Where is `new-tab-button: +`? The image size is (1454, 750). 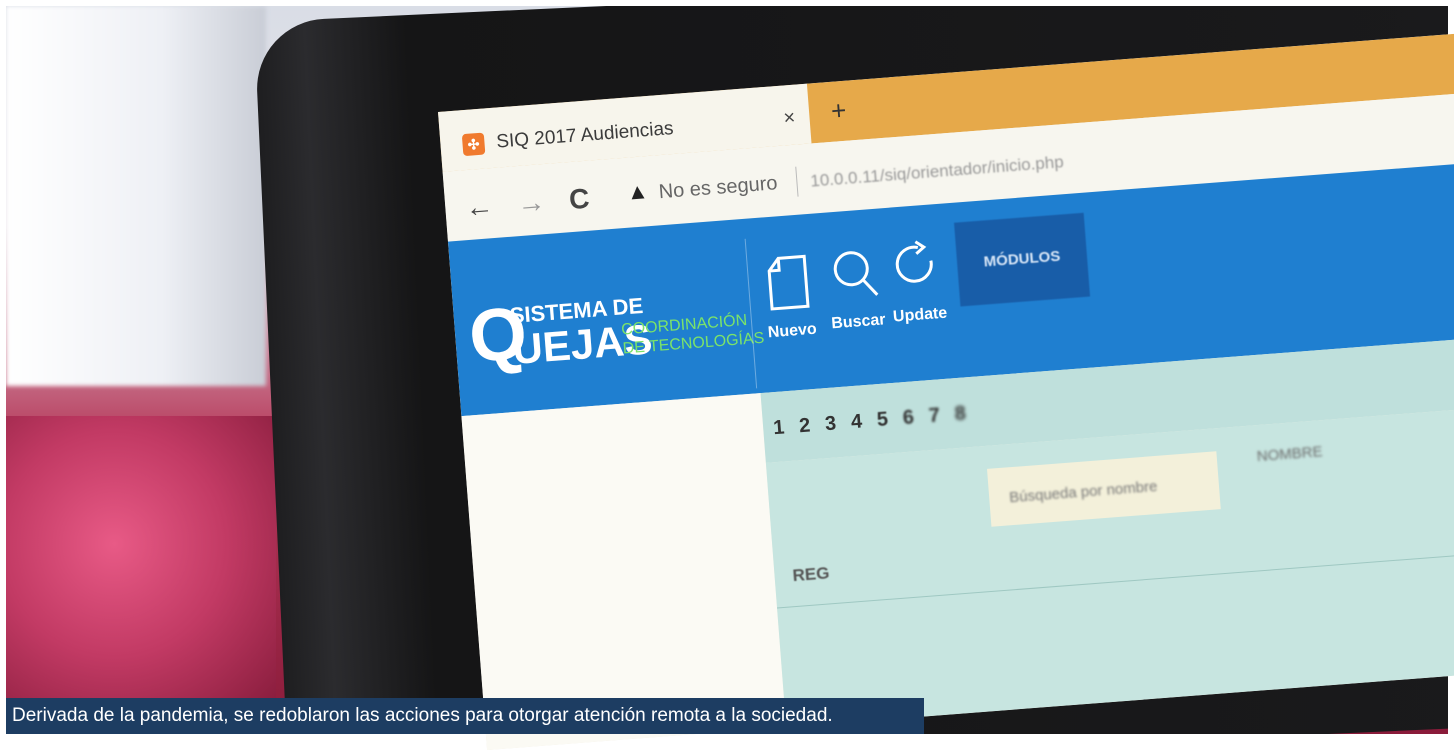
new-tab-button: + is located at coordinates (839, 111).